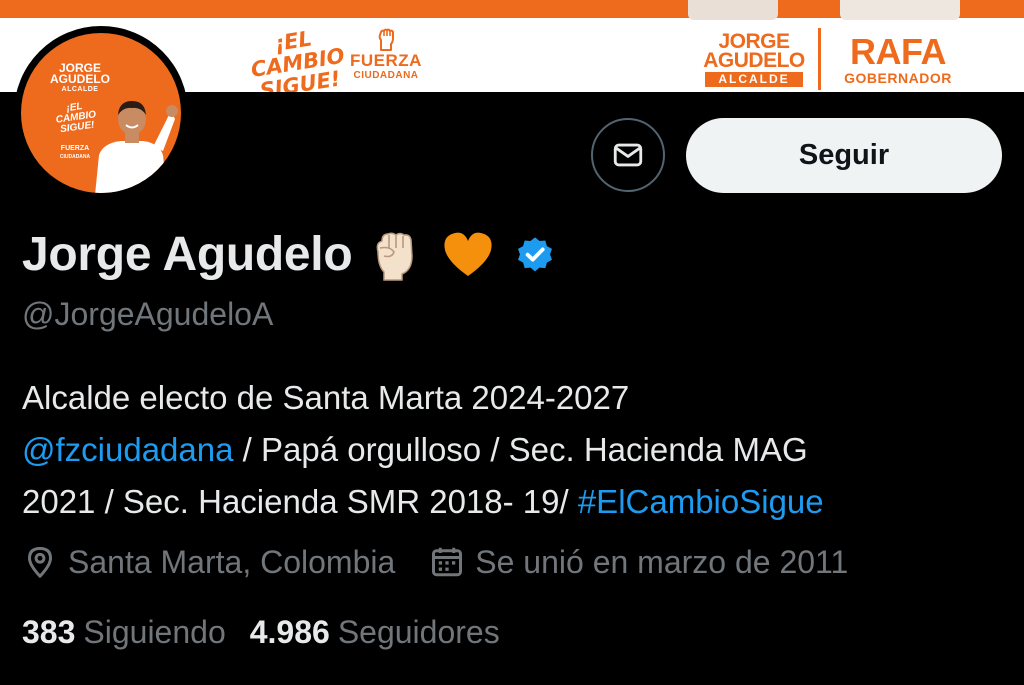 The width and height of the screenshot is (1024, 685). I want to click on location-item: Santa Marta, Colombia, so click(208, 562).